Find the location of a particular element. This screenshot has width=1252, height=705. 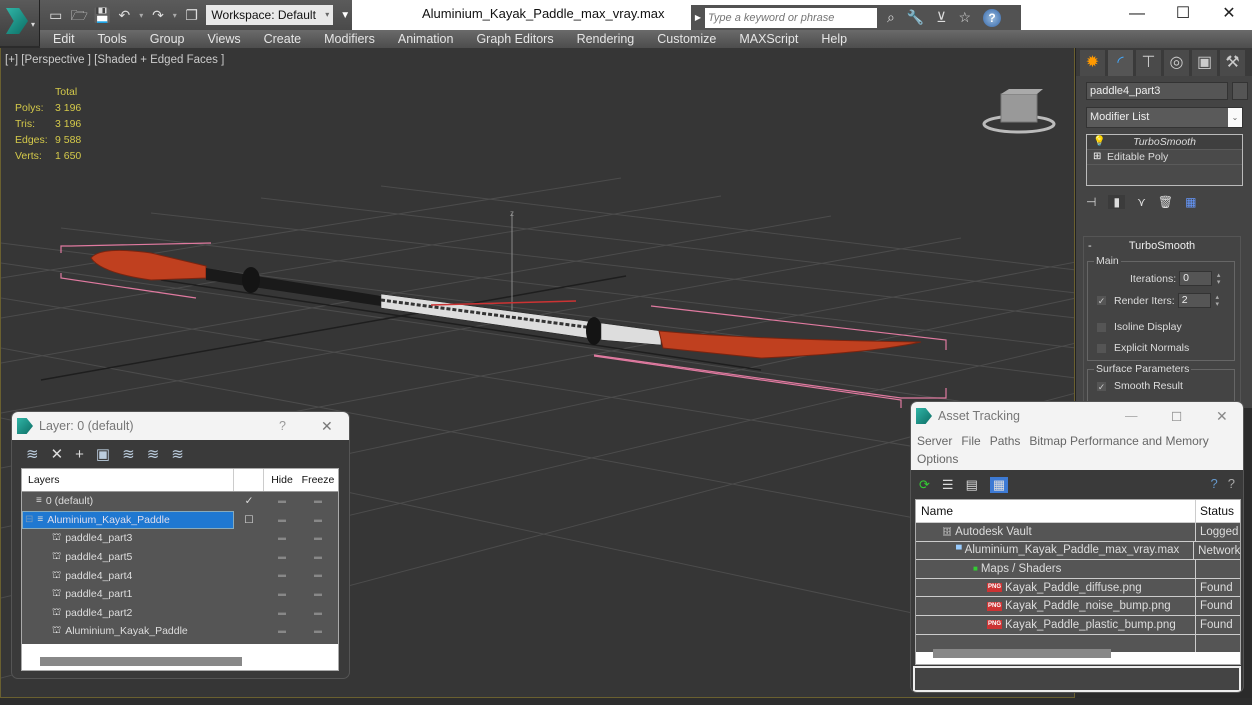

render-iters-spinner: 2 is located at coordinates (1194, 300).